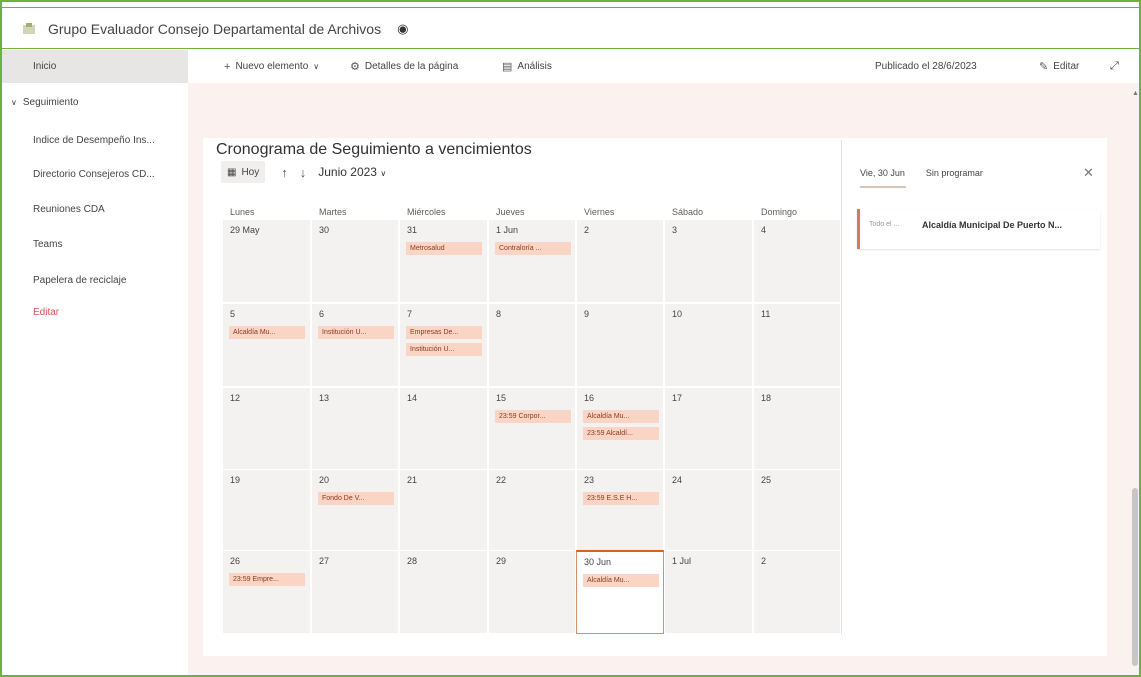 Image resolution: width=1141 pixels, height=677 pixels. What do you see at coordinates (797, 345) in the screenshot?
I see `calendar-day-cell: 11` at bounding box center [797, 345].